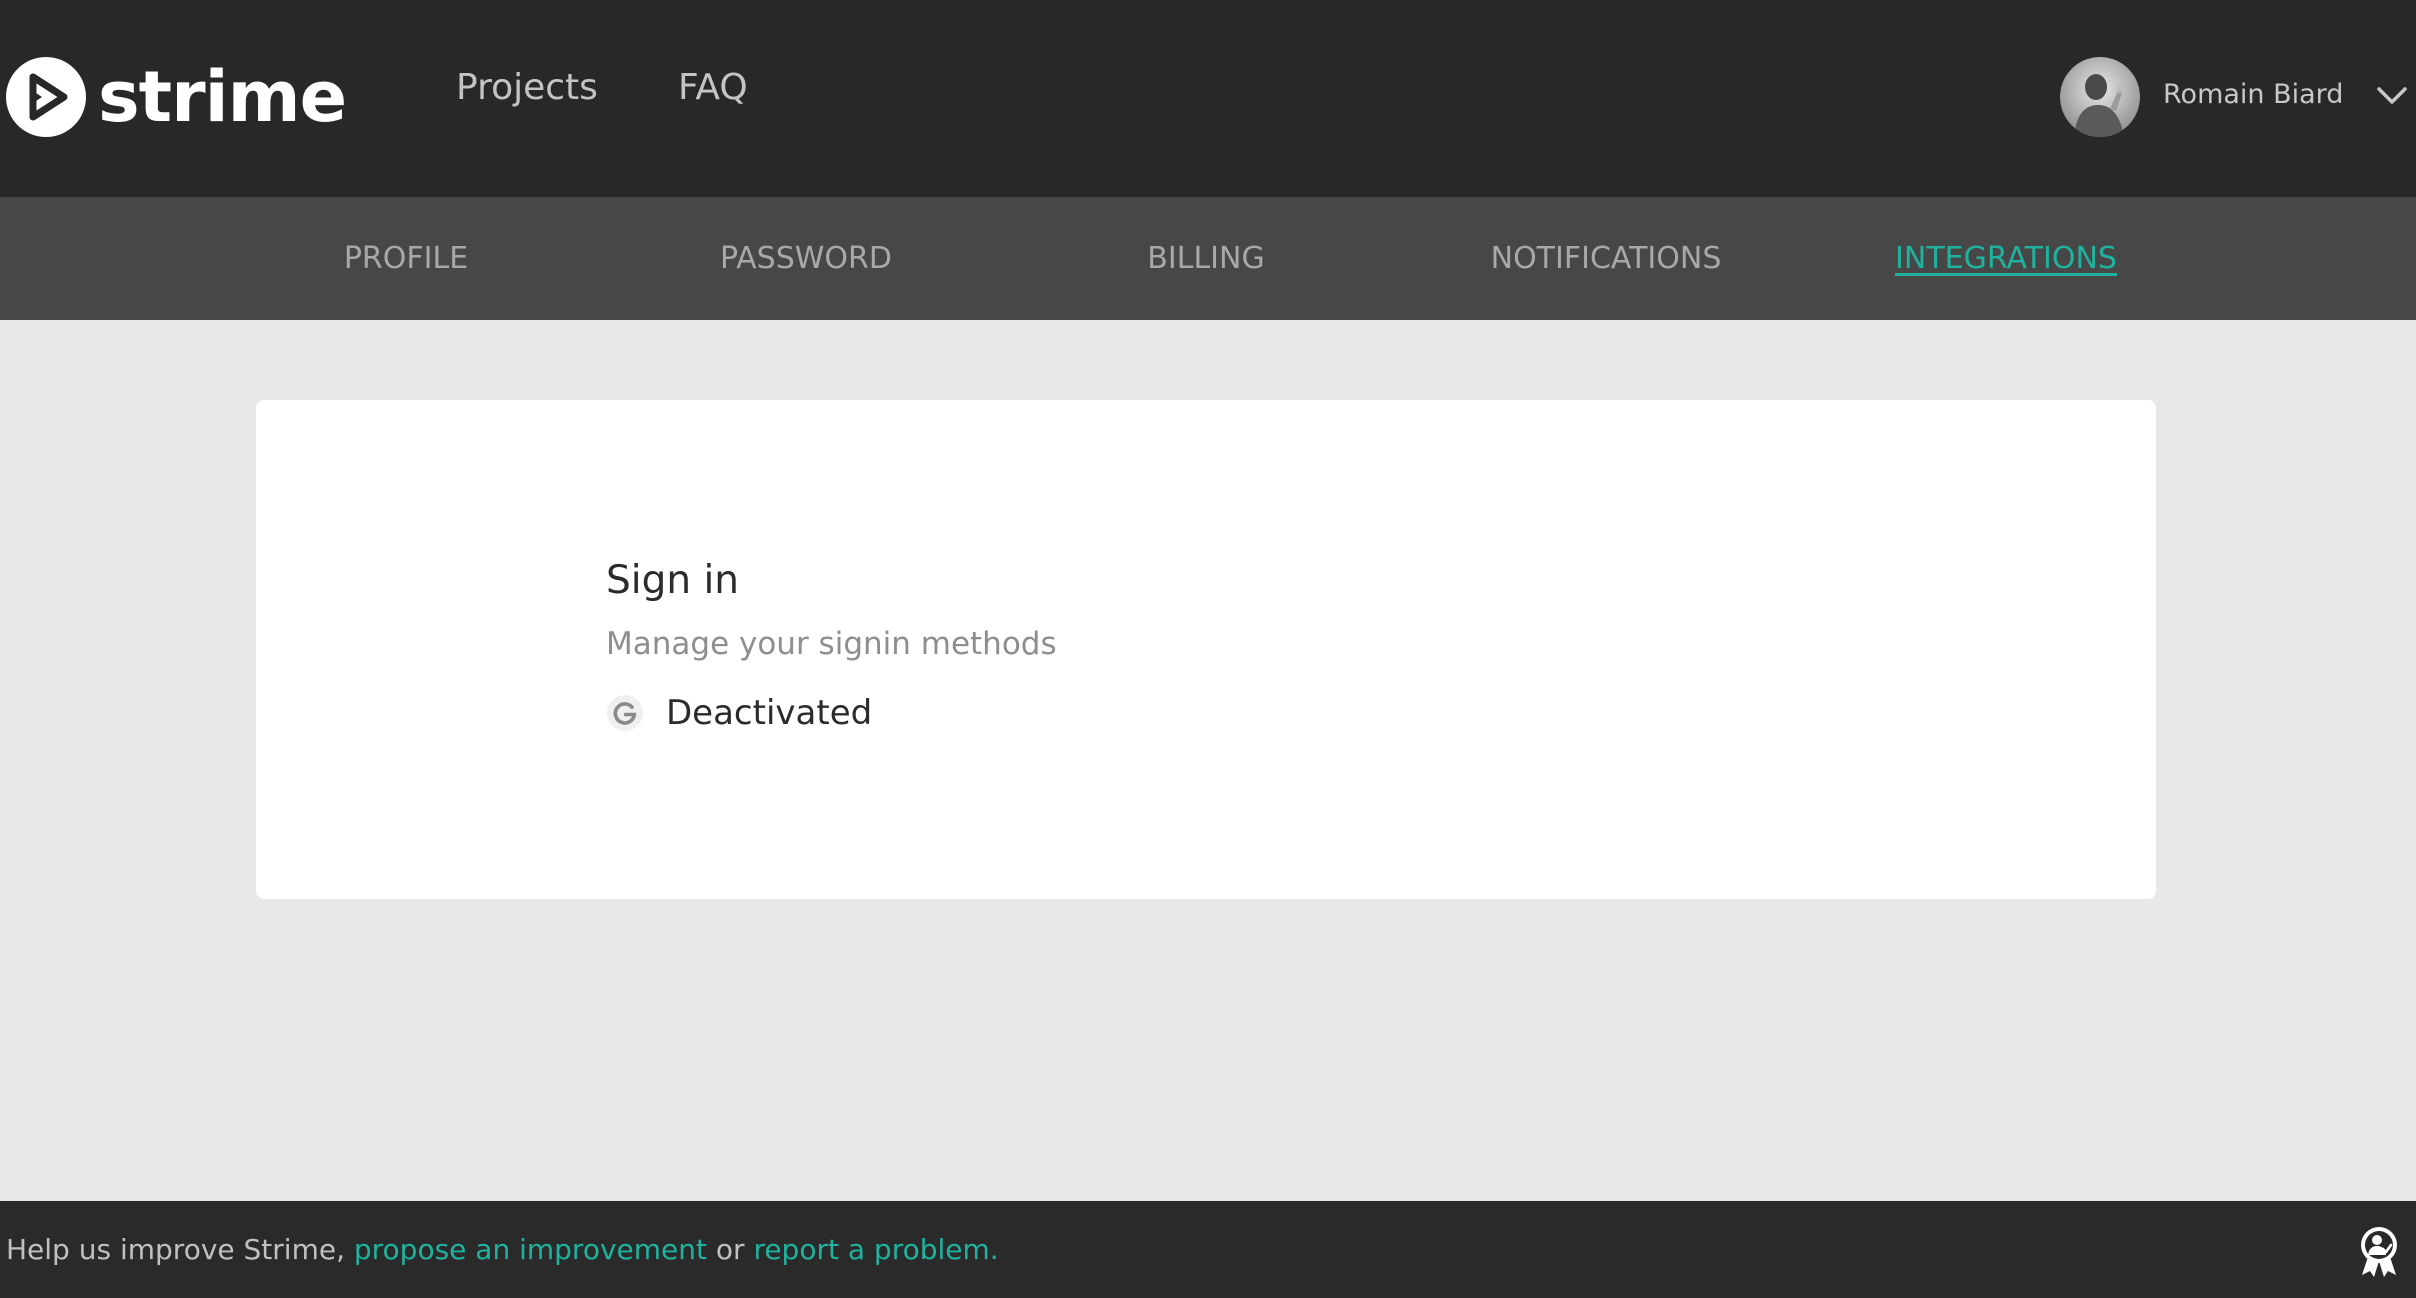  Describe the element at coordinates (602, 88) in the screenshot. I see `main-nav: Projects FAQ` at that location.